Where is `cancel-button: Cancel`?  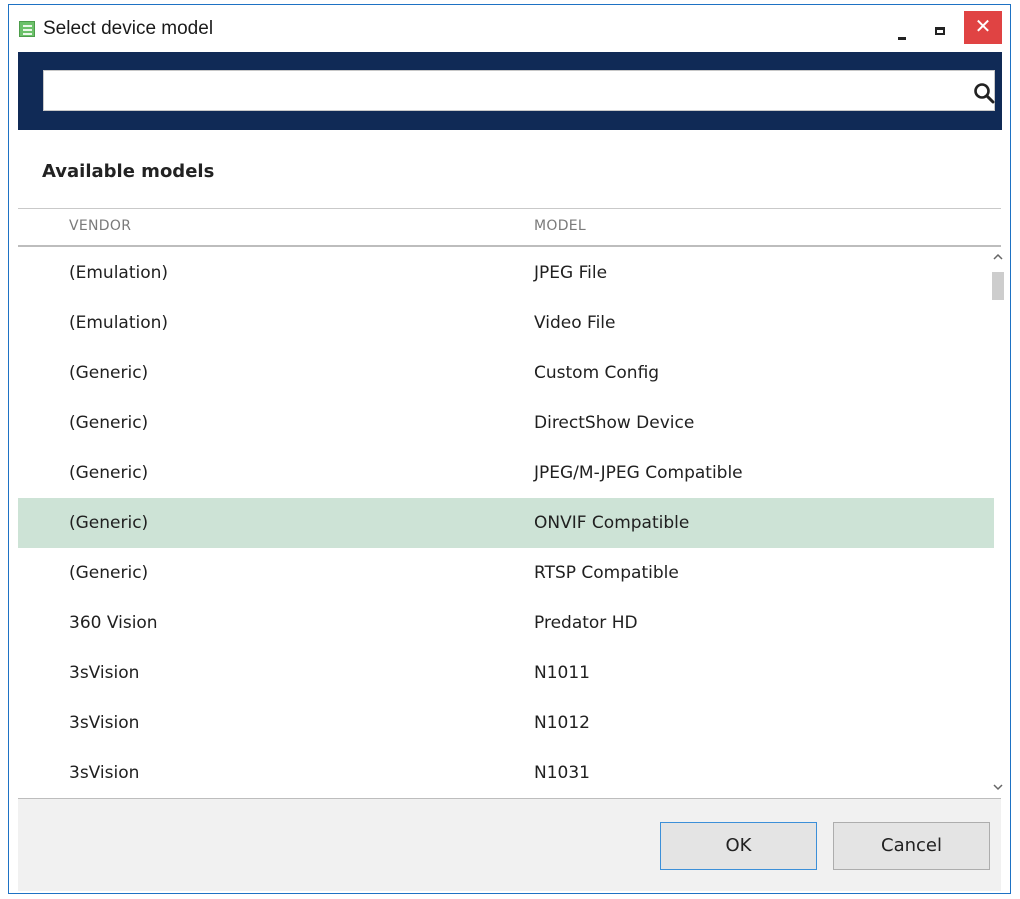
cancel-button: Cancel is located at coordinates (911, 846).